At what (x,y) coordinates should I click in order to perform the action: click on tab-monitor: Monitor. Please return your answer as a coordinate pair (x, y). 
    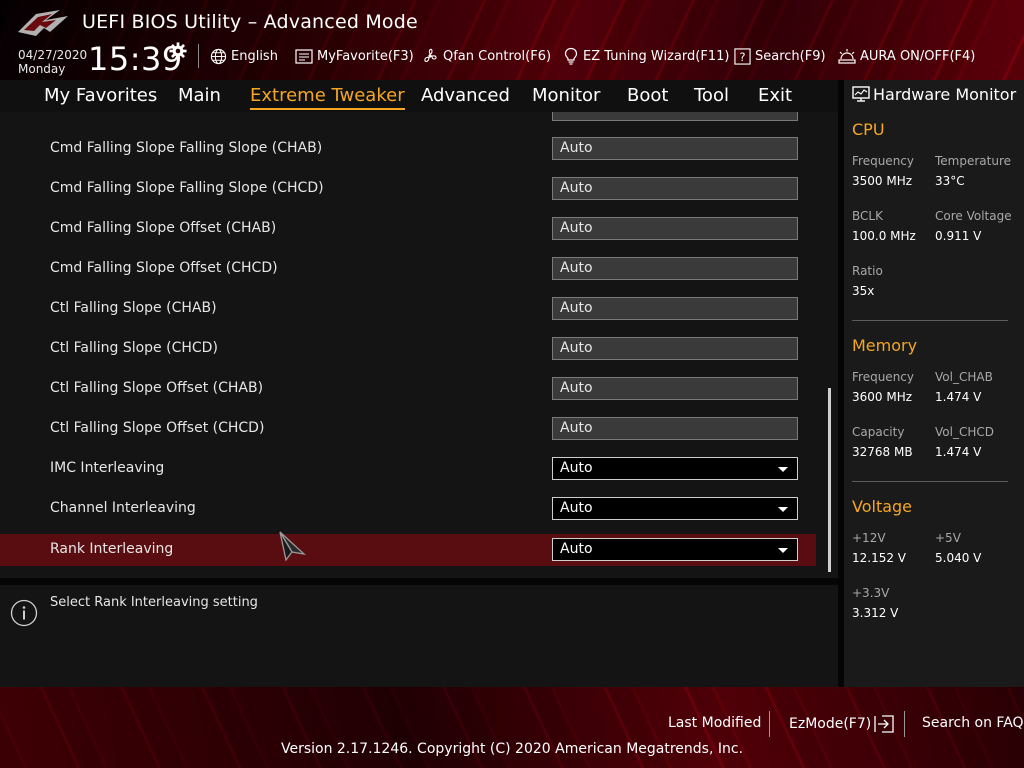
    Looking at the image, I should click on (566, 95).